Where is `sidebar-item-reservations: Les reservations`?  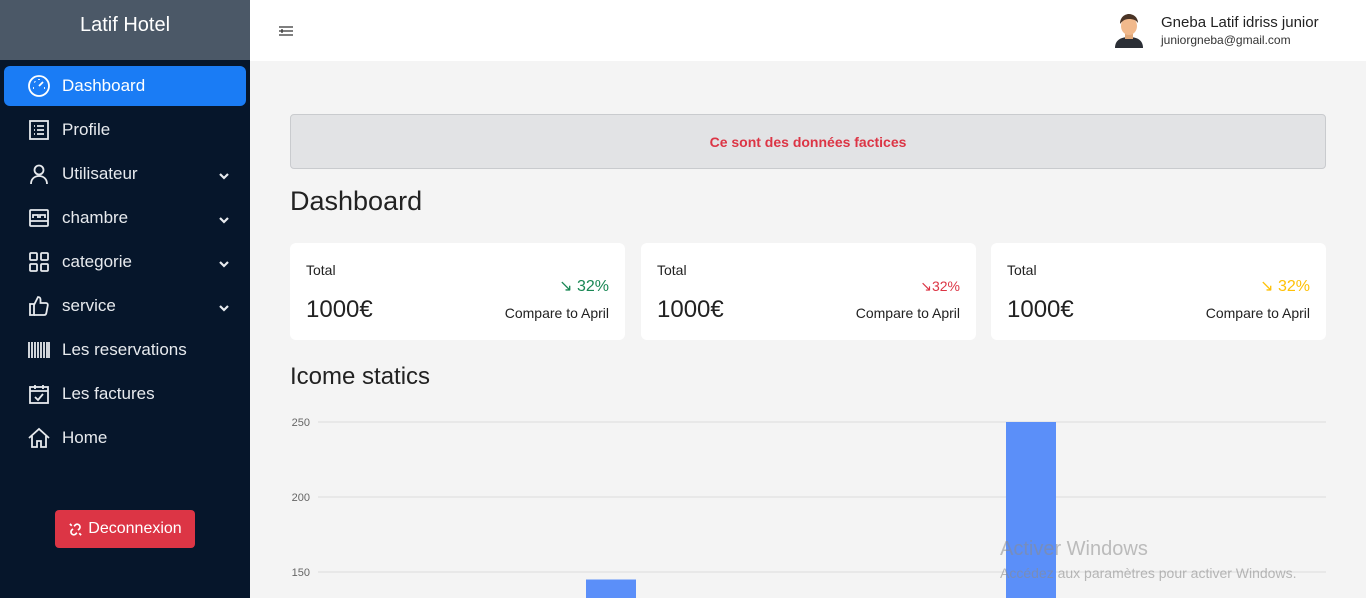
sidebar-item-reservations: Les reservations is located at coordinates (125, 350).